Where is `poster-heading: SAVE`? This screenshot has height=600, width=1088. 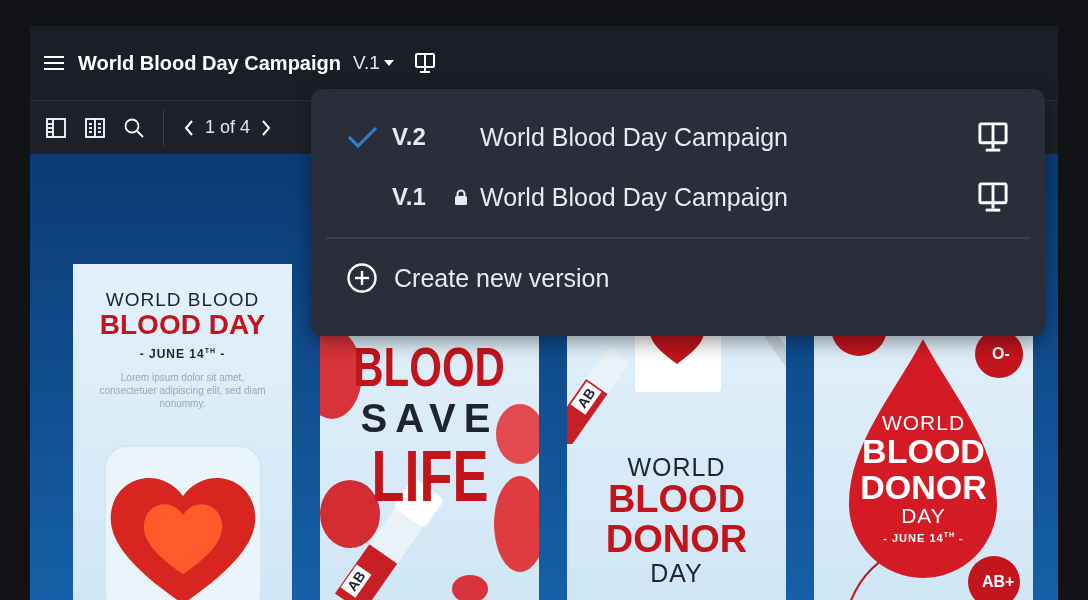
poster-heading: SAVE is located at coordinates (429, 417).